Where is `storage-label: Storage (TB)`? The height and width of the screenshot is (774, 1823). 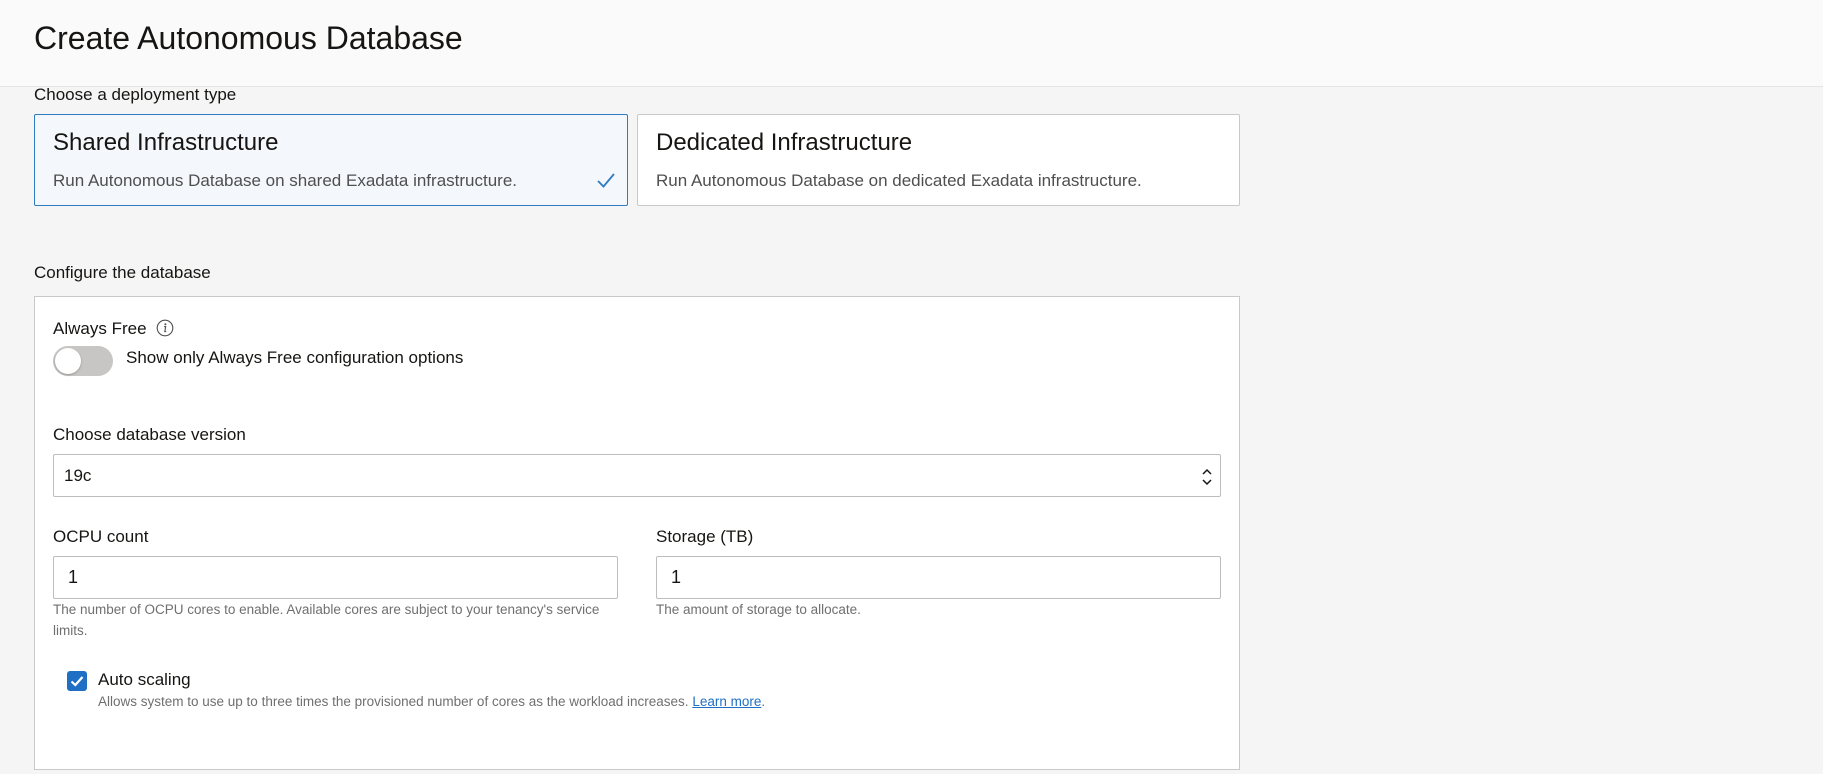 storage-label: Storage (TB) is located at coordinates (705, 536).